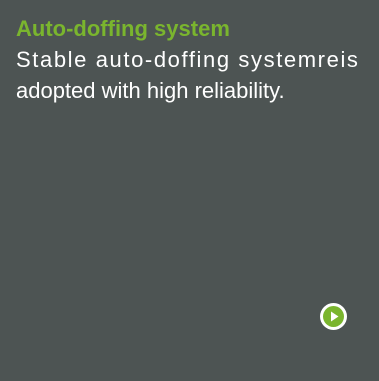 This screenshot has width=379, height=381. I want to click on play-button, so click(333, 316).